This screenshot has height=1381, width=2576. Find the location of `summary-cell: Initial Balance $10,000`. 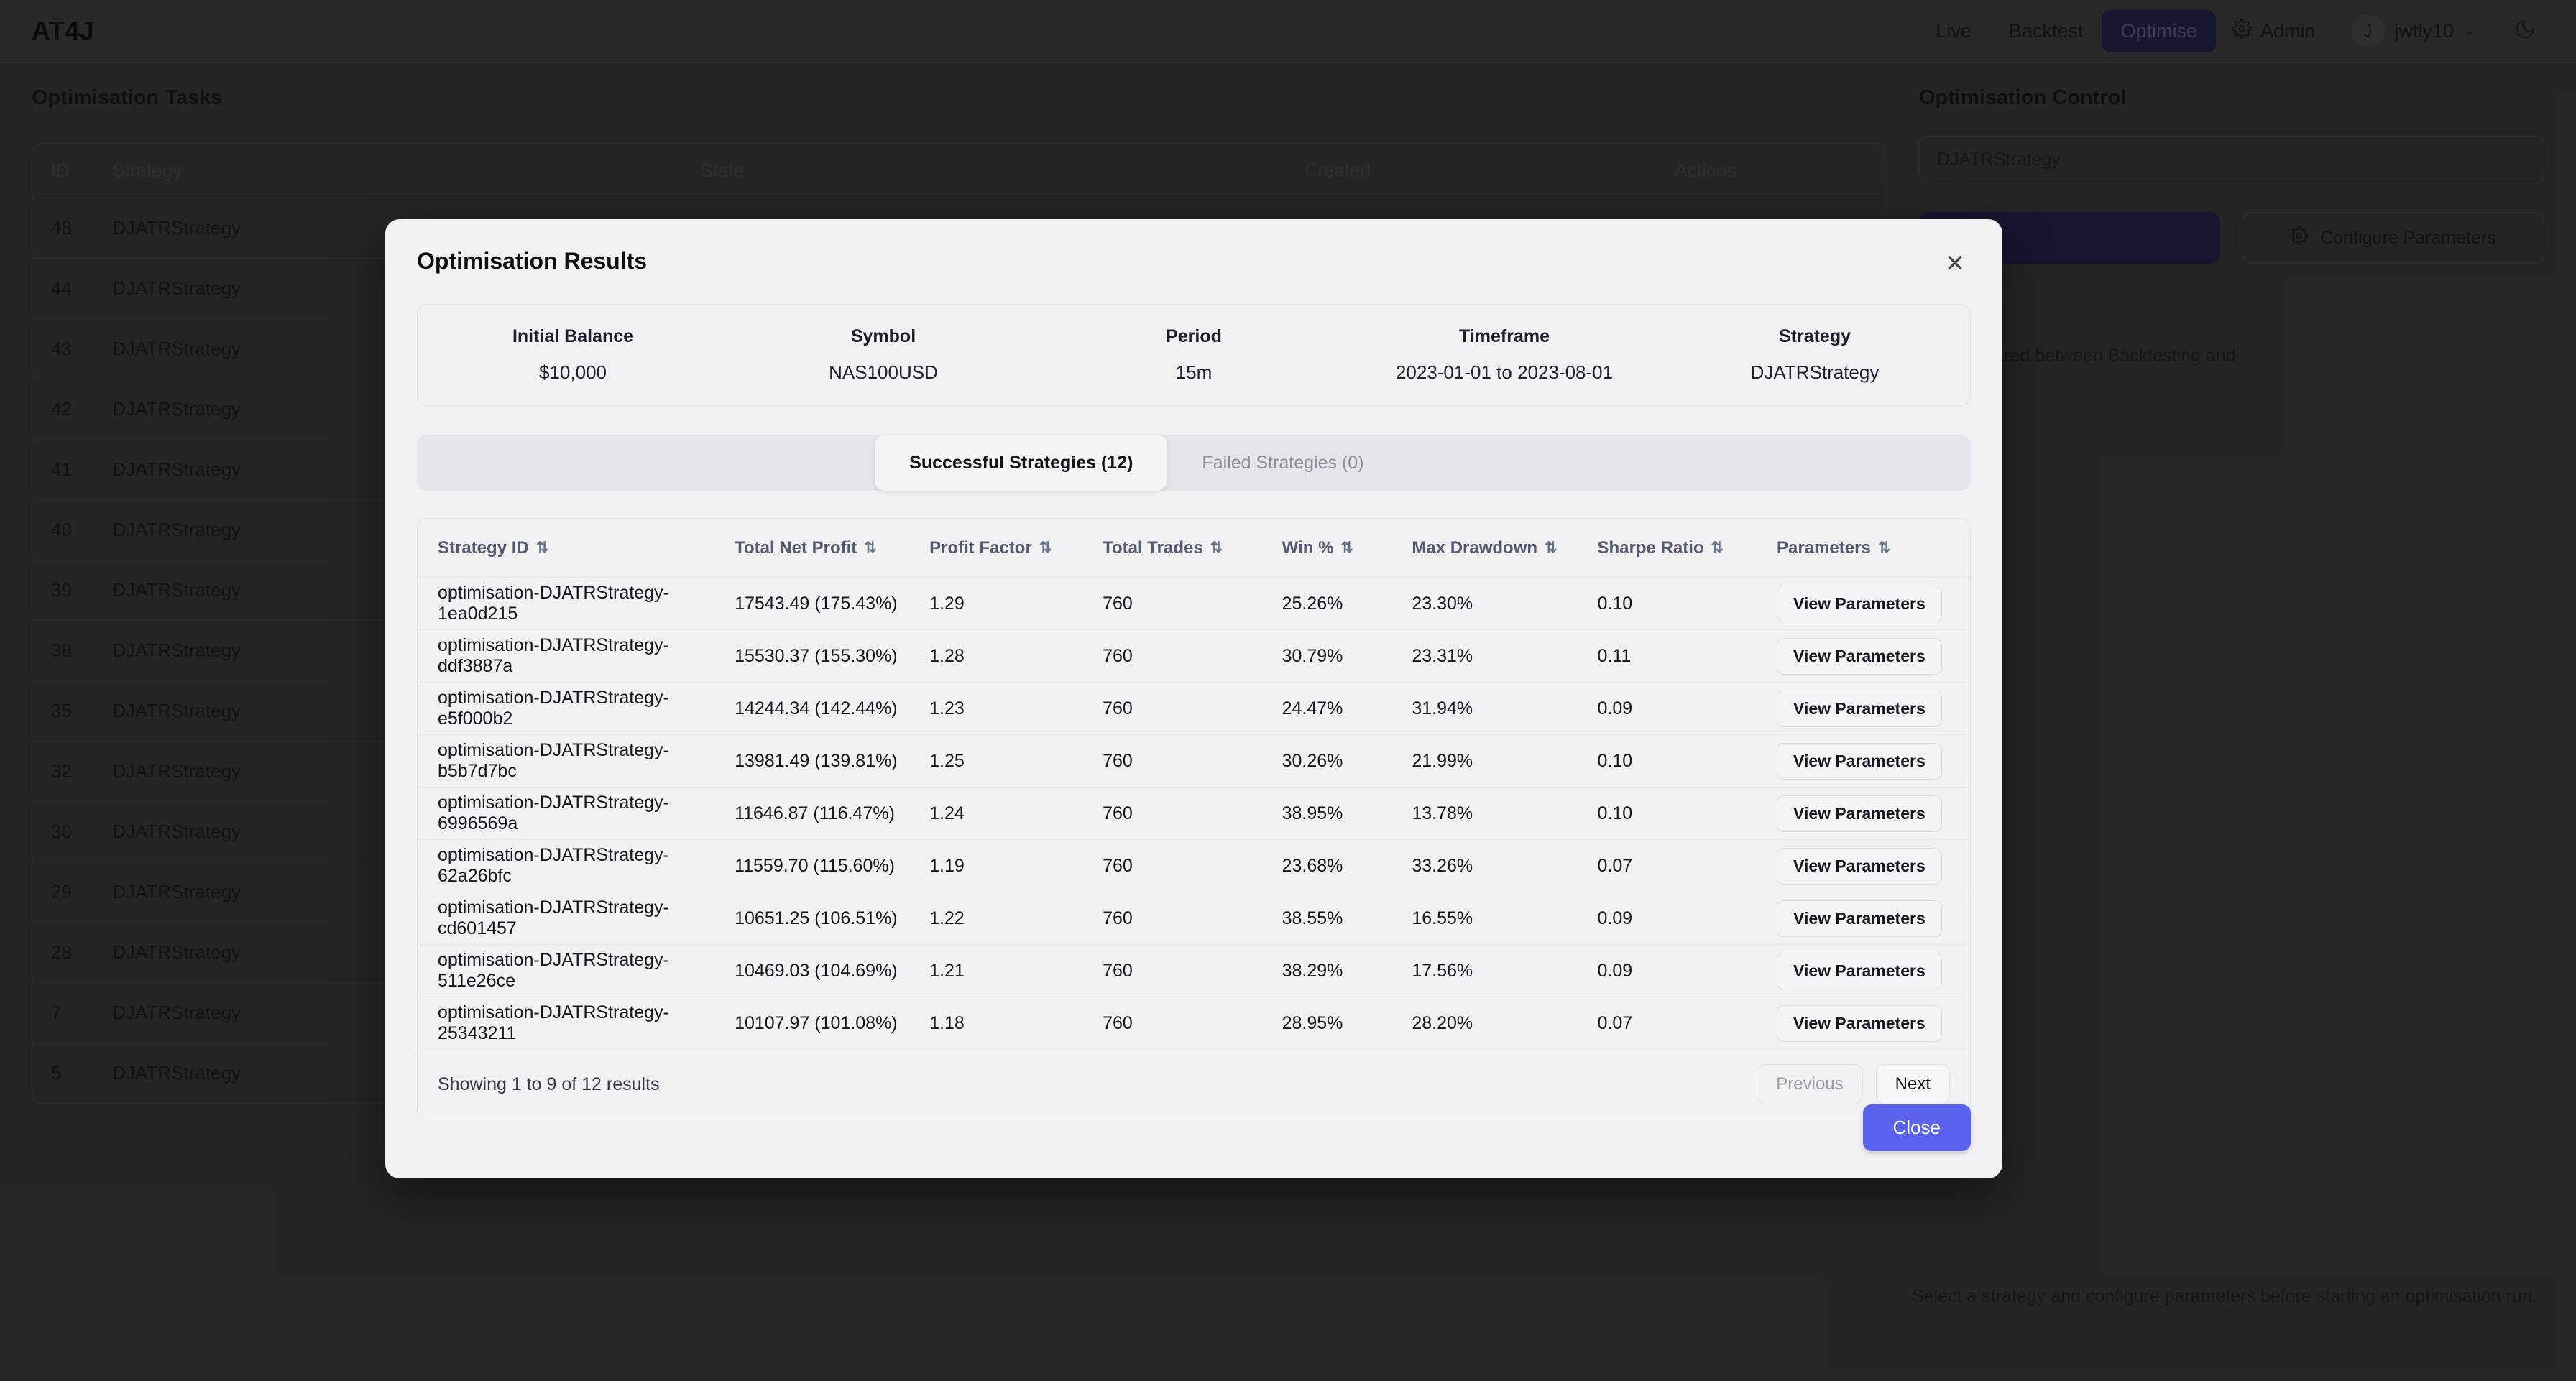

summary-cell: Initial Balance $10,000 is located at coordinates (573, 355).